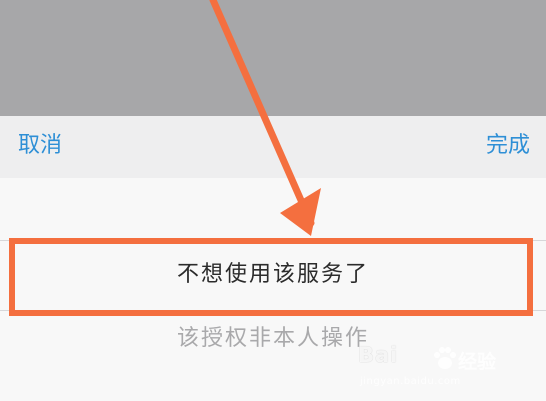 Image resolution: width=546 pixels, height=401 pixels. I want to click on selection-bottom-line, so click(273, 310).